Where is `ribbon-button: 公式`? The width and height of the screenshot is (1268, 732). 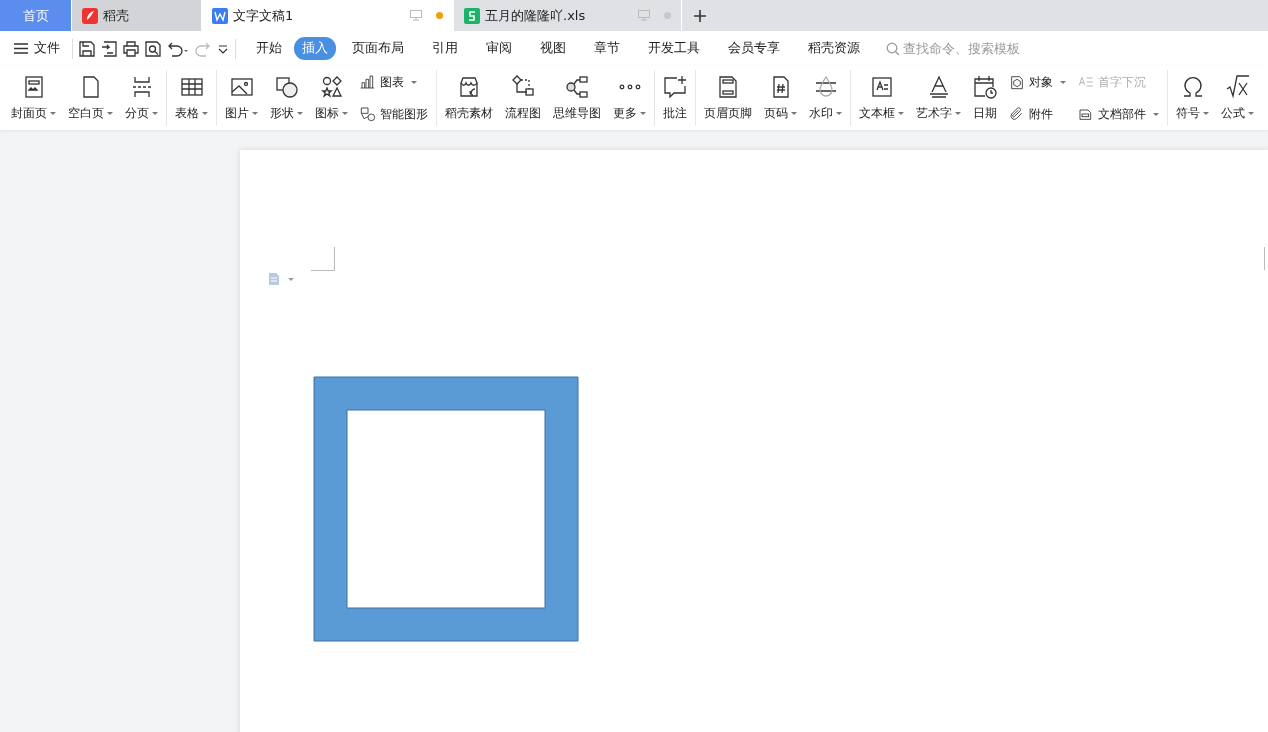 ribbon-button: 公式 is located at coordinates (1237, 98).